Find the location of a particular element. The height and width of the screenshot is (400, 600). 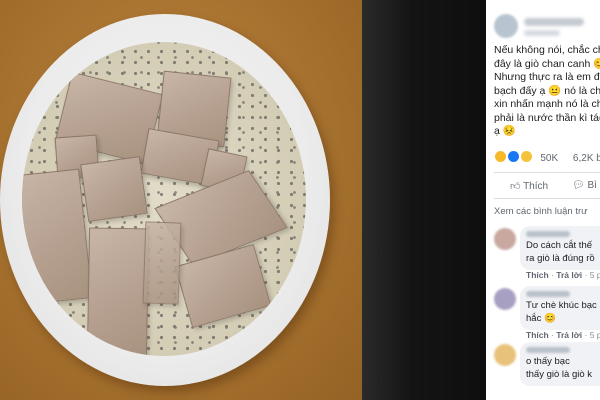

reaction-count: 50K is located at coordinates (549, 158).